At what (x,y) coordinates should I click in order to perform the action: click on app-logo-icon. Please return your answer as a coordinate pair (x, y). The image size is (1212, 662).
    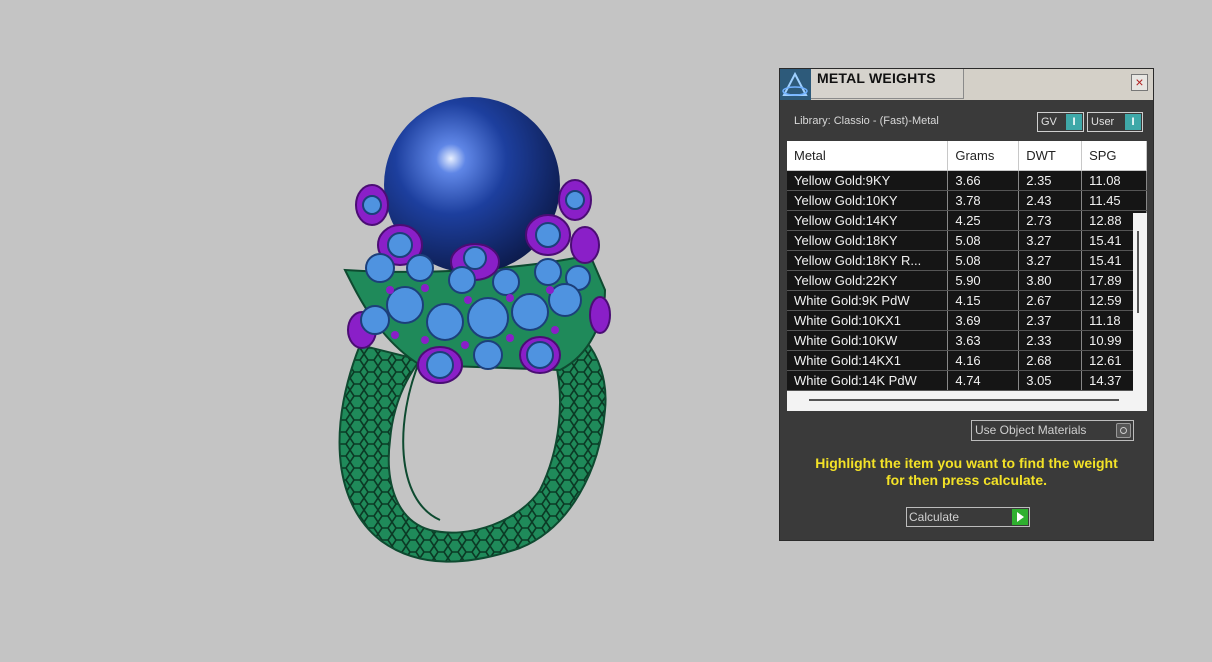
    Looking at the image, I should click on (795, 84).